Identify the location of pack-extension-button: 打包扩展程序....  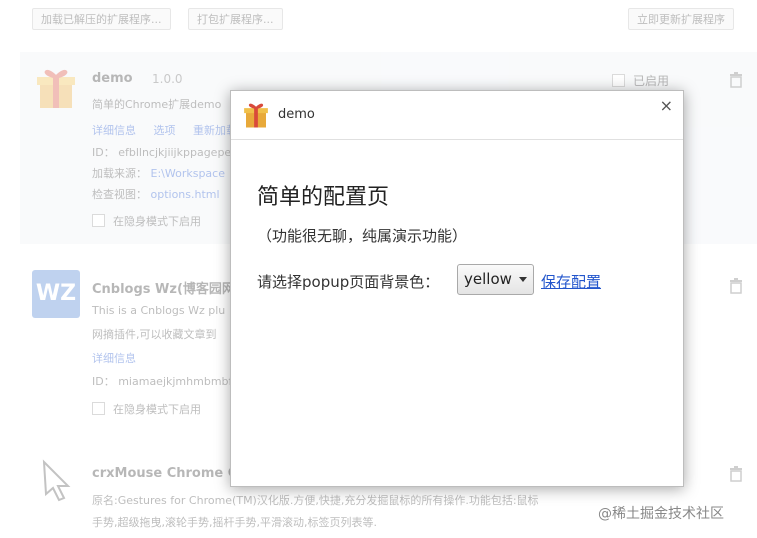
(235, 19).